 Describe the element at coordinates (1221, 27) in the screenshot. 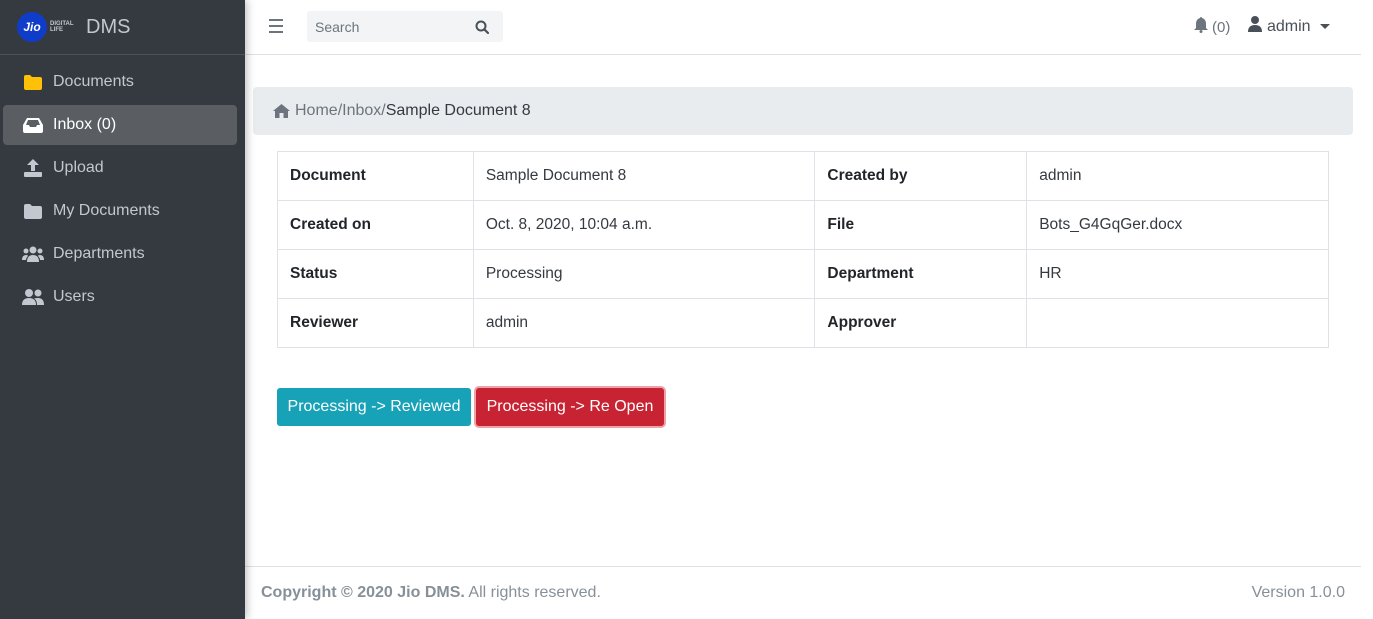

I see `notification-count: (0)` at that location.